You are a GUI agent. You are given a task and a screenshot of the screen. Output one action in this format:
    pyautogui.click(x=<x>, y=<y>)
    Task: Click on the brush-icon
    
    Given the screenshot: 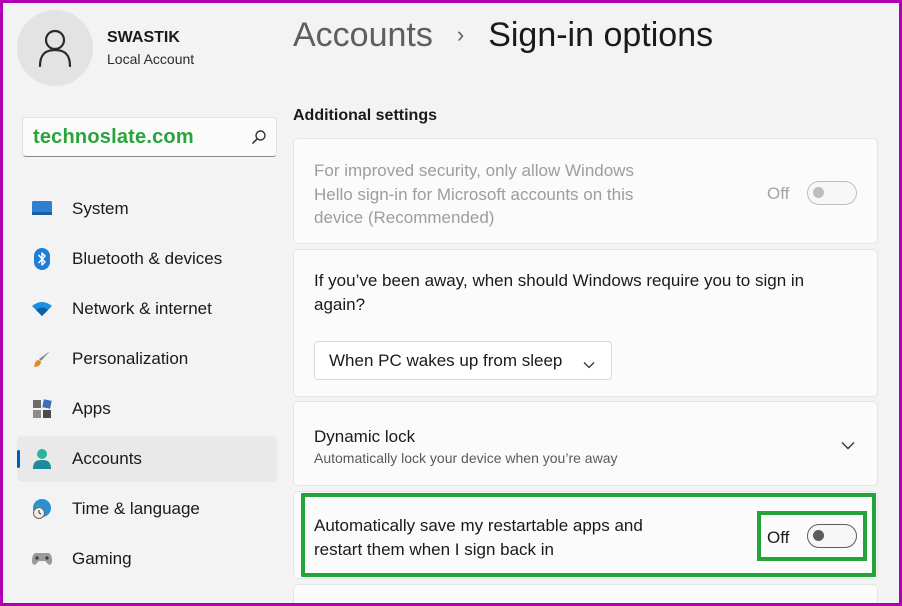 What is the action you would take?
    pyautogui.click(x=42, y=359)
    